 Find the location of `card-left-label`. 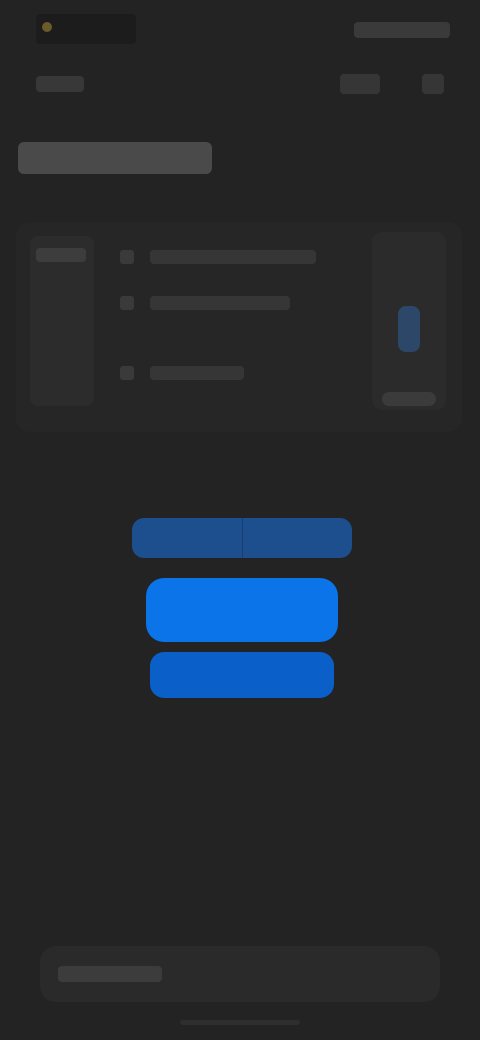

card-left-label is located at coordinates (61, 255).